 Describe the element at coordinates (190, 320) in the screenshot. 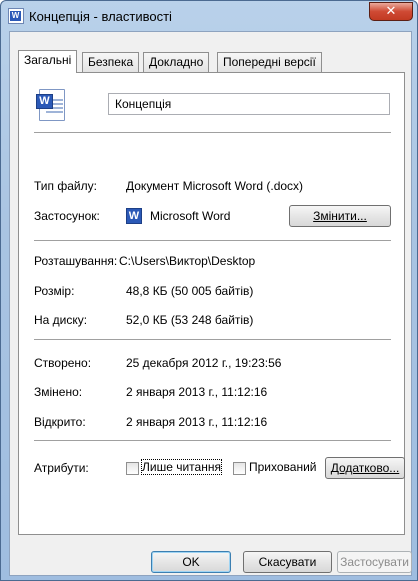

I see `disk-size-value: 52,0 КБ (53 248 байтів)` at that location.